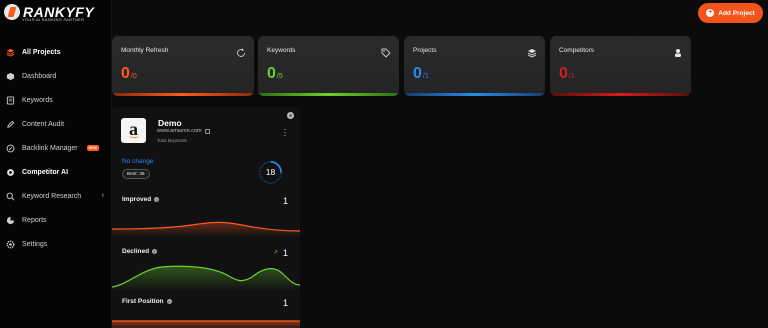  Describe the element at coordinates (92, 148) in the screenshot. I see `new-badge: NEW` at that location.